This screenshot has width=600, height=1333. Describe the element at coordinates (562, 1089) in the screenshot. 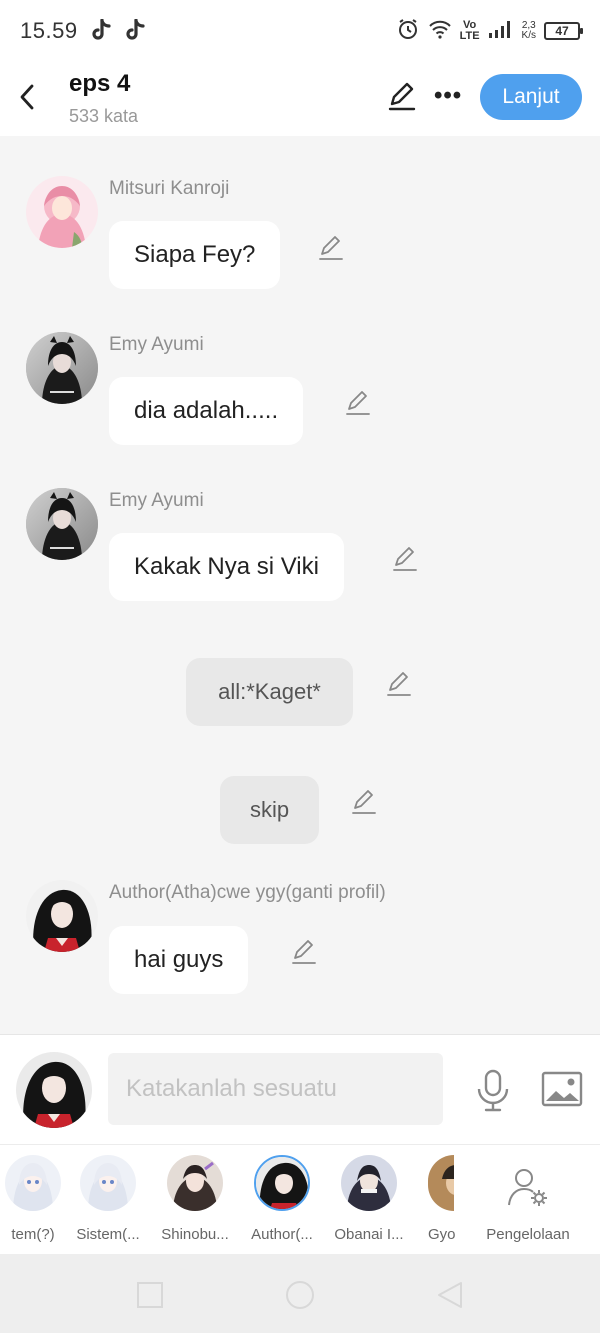

I see `image-icon` at that location.